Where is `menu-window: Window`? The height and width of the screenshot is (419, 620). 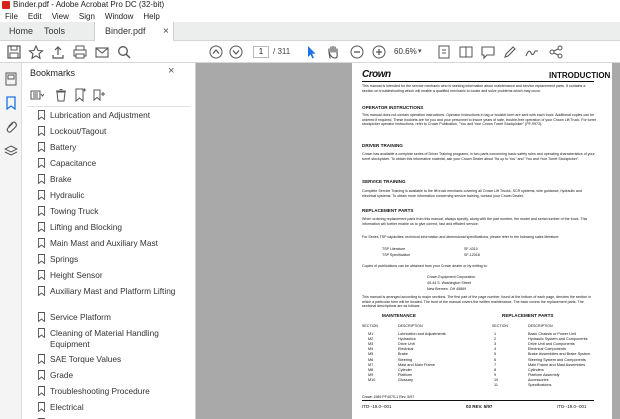
menu-window: Window is located at coordinates (119, 16).